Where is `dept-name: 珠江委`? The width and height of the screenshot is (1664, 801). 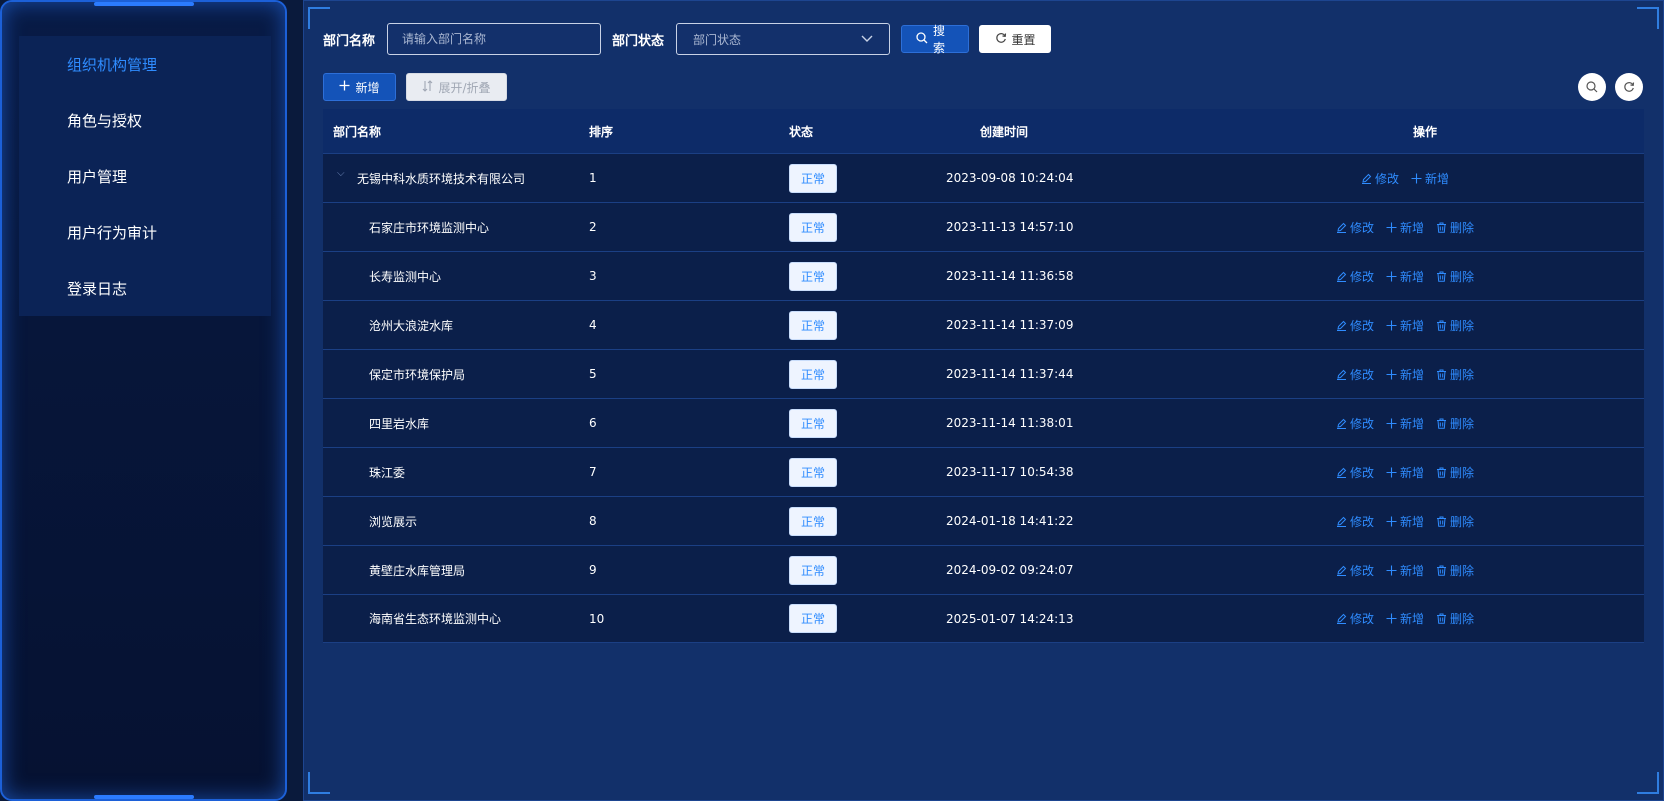
dept-name: 珠江委 is located at coordinates (387, 472).